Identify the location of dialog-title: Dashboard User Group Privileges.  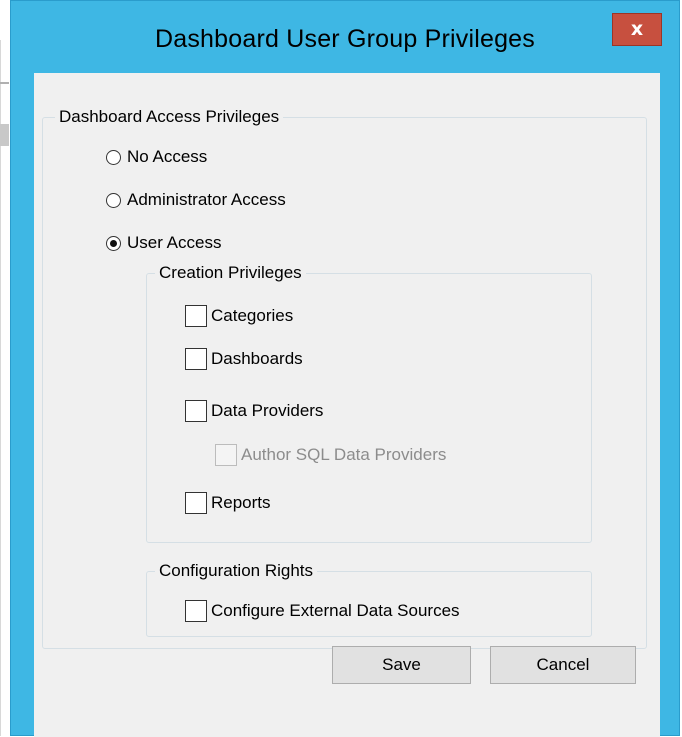
(345, 39).